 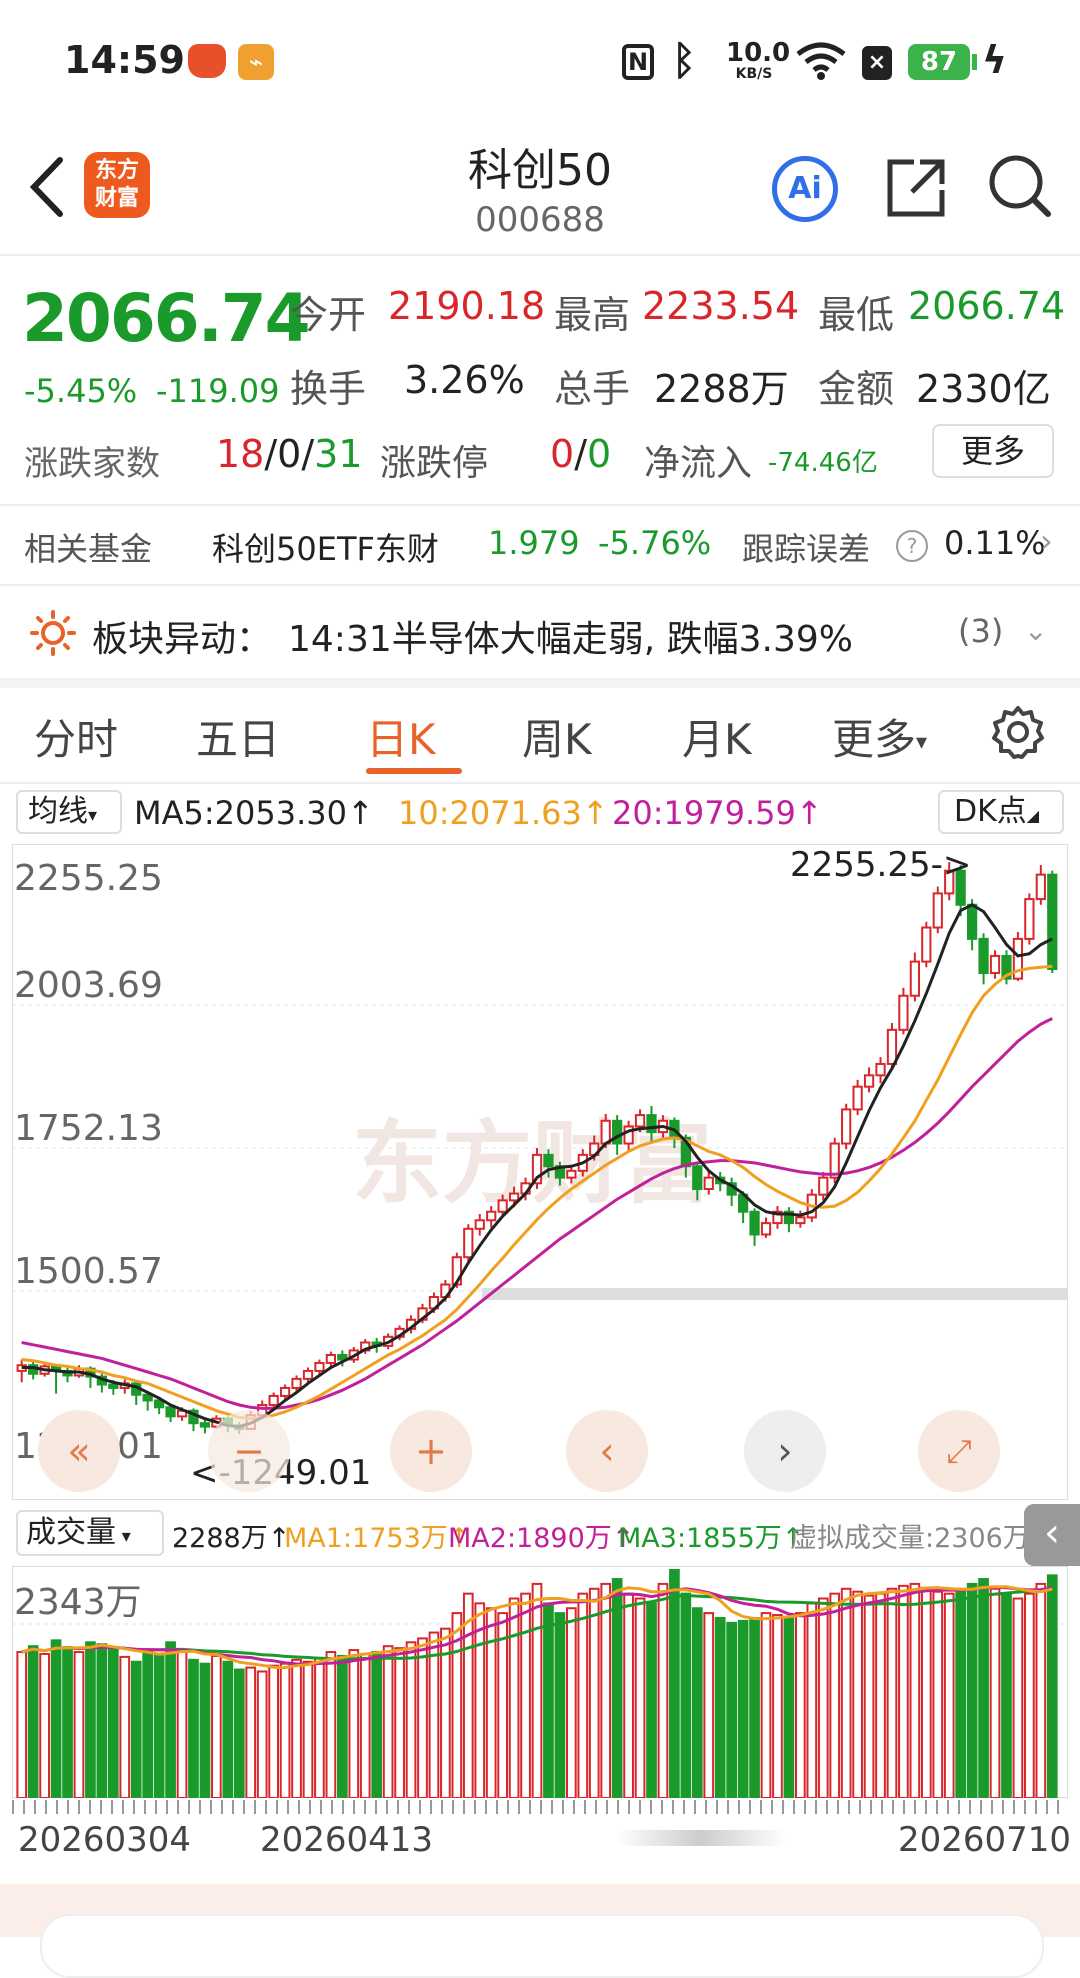 What do you see at coordinates (53, 633) in the screenshot?
I see `sun-alert-icon` at bounding box center [53, 633].